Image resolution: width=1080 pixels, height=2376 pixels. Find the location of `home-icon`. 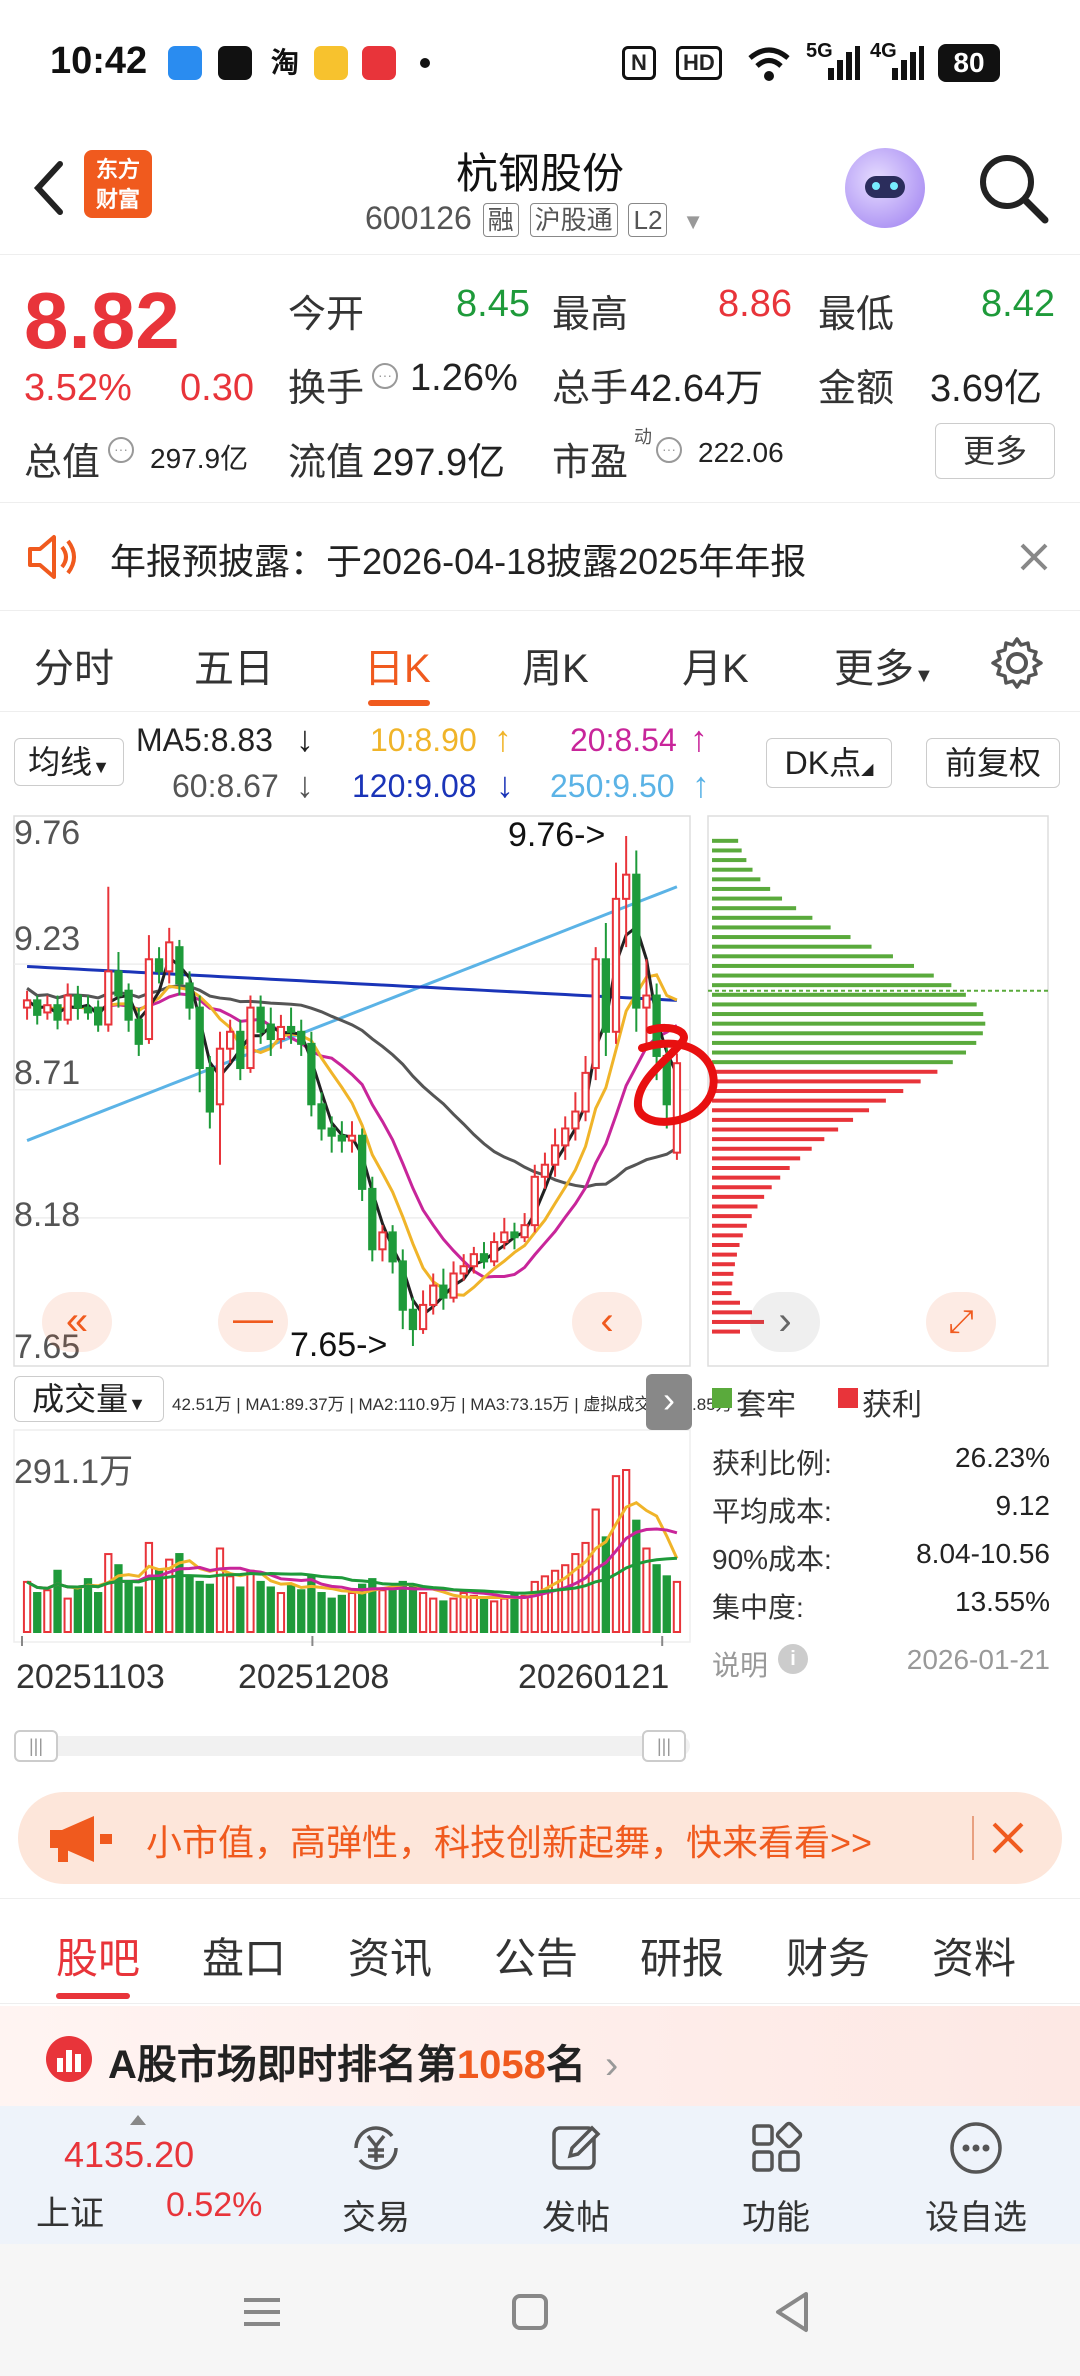

home-icon is located at coordinates (530, 2312).